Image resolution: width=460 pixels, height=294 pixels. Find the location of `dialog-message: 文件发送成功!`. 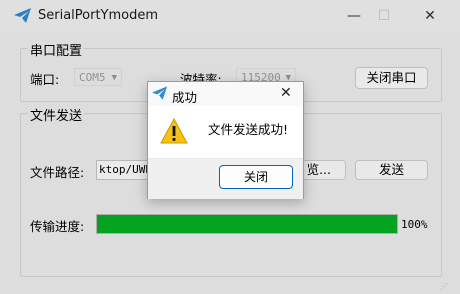

dialog-message: 文件发送成功! is located at coordinates (248, 129).